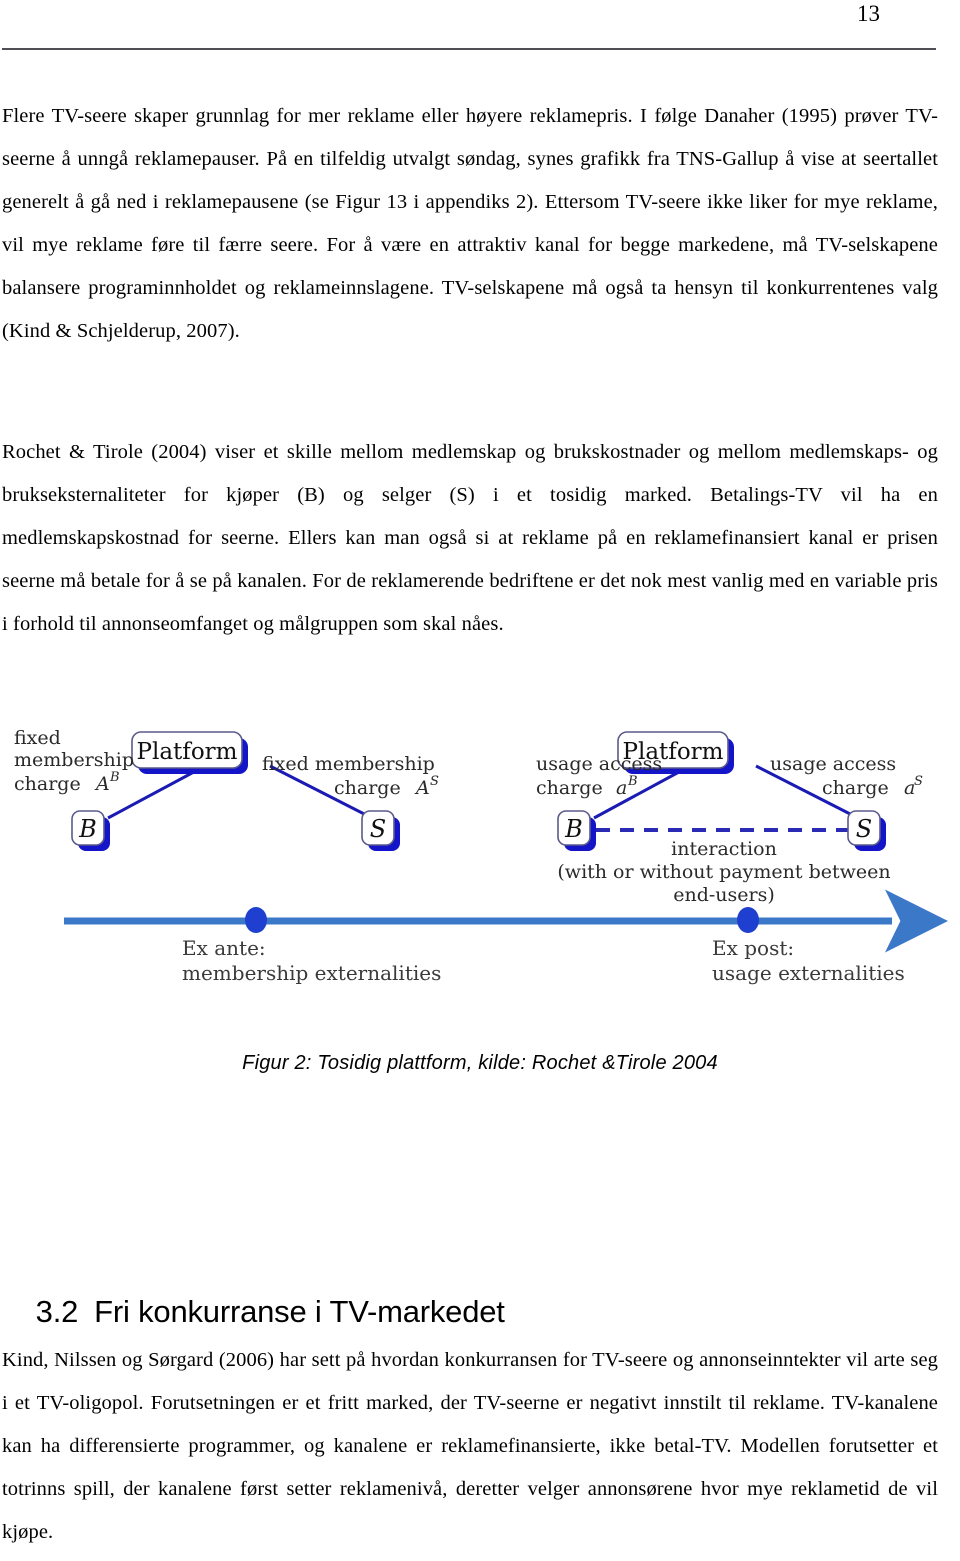 Image resolution: width=960 pixels, height=1561 pixels. What do you see at coordinates (569, 788) in the screenshot?
I see `right-panel-left-charge-line2: charge` at bounding box center [569, 788].